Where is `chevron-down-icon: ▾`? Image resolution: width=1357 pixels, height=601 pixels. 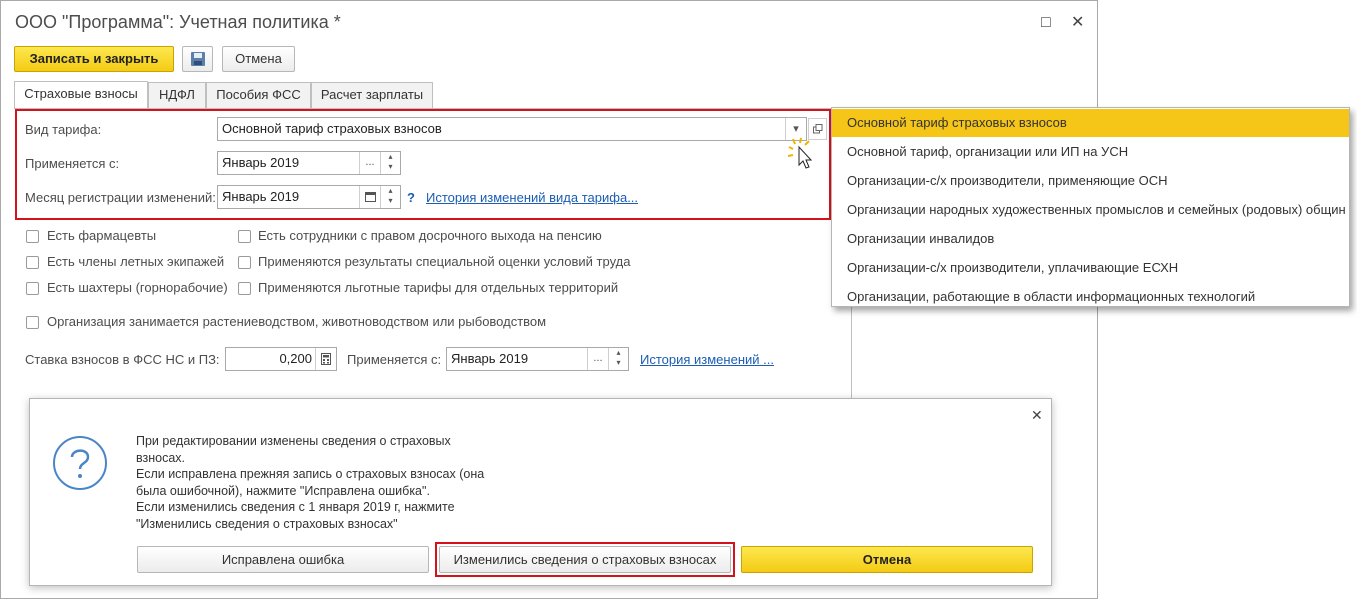 chevron-down-icon: ▾ is located at coordinates (796, 129).